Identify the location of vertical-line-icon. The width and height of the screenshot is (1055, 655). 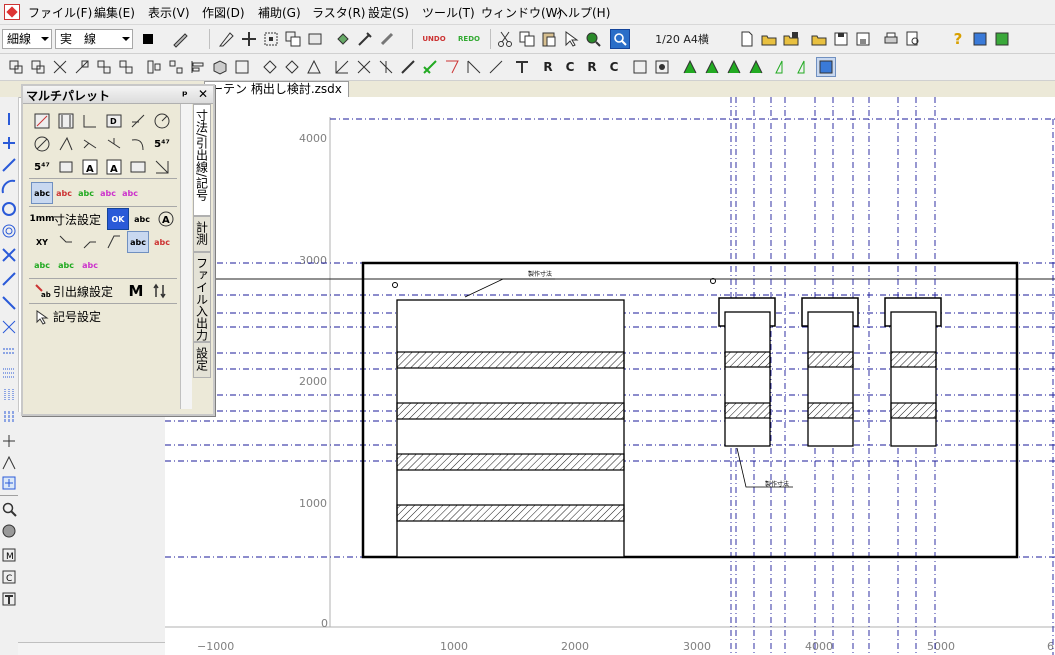
(9, 119).